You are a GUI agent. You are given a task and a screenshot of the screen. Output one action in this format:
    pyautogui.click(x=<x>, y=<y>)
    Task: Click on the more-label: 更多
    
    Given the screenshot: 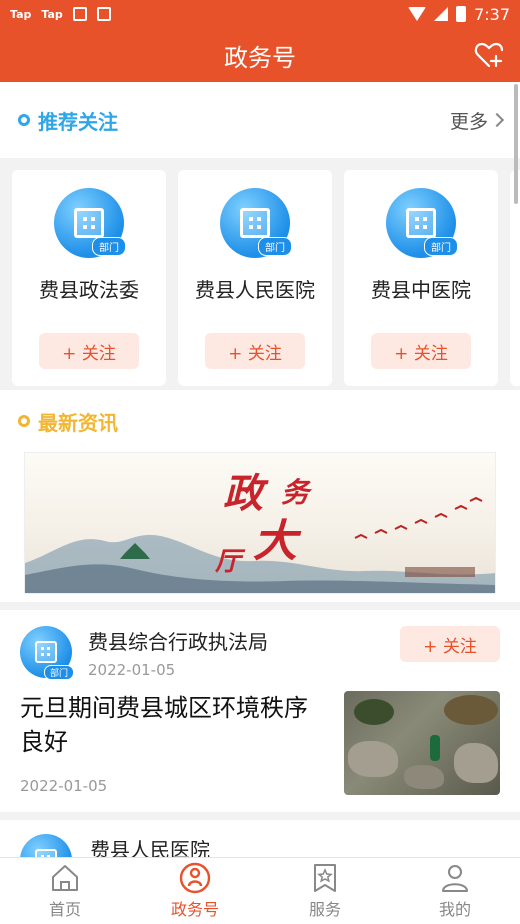 What is the action you would take?
    pyautogui.click(x=468, y=121)
    